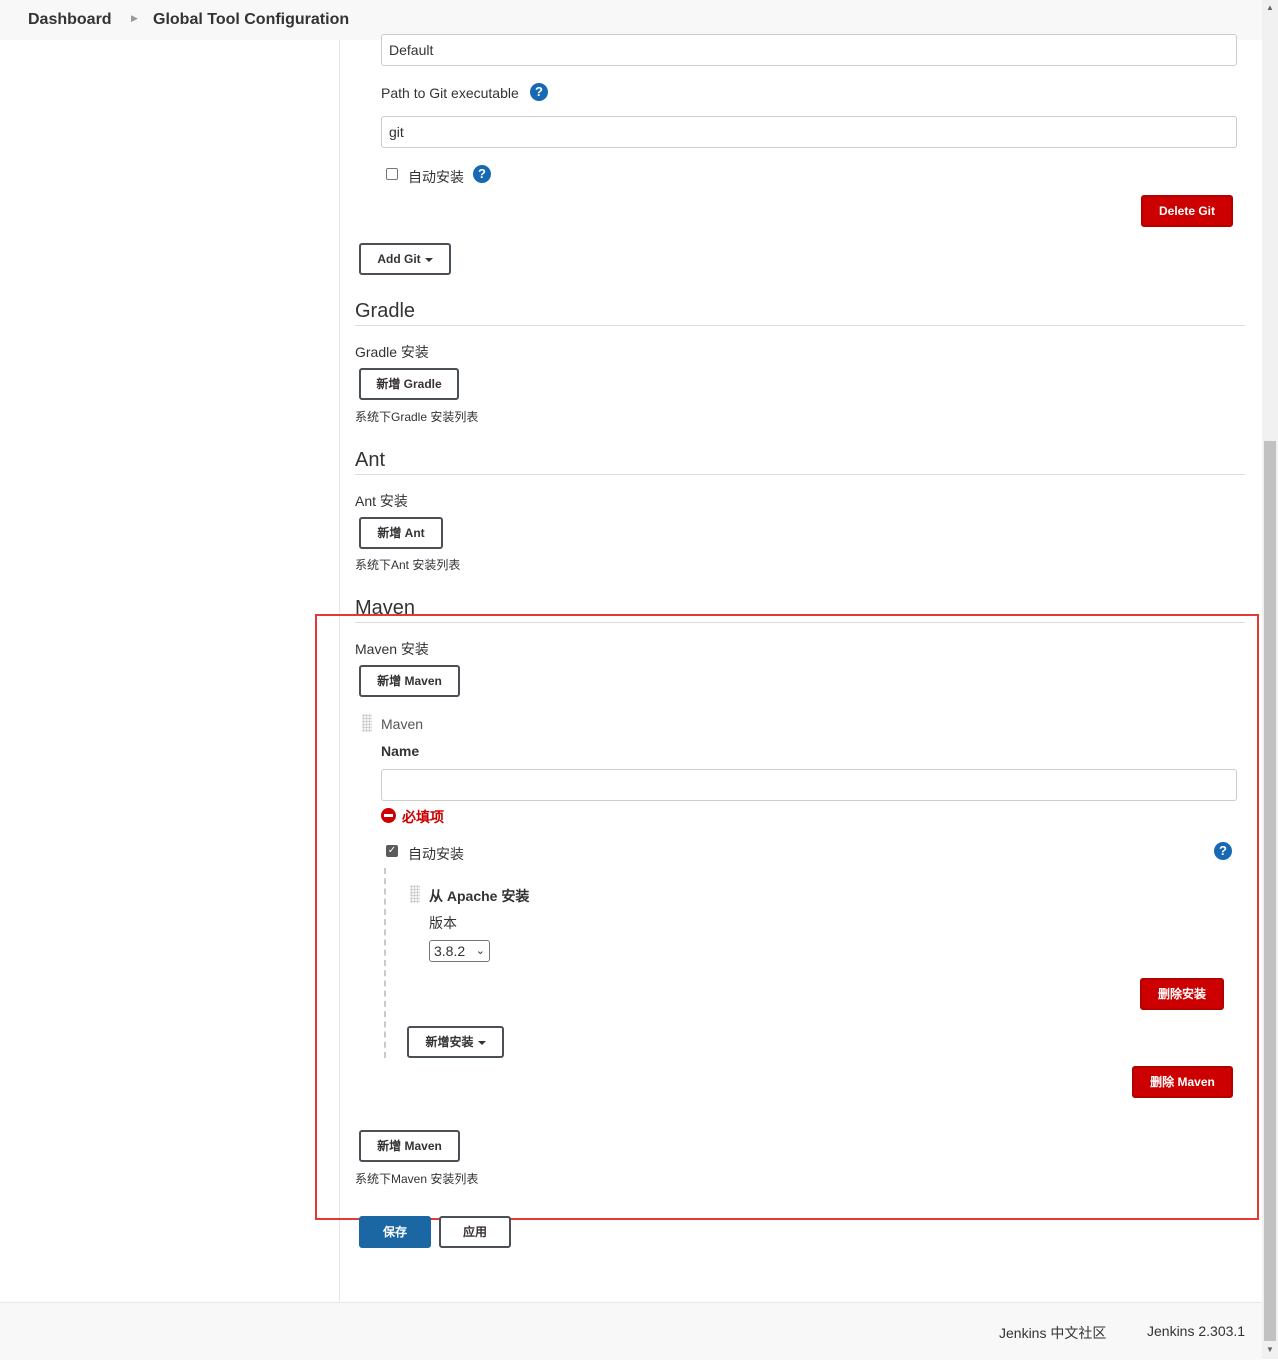 The height and width of the screenshot is (1360, 1278). What do you see at coordinates (800, 325) in the screenshot?
I see `gradle-section-divider` at bounding box center [800, 325].